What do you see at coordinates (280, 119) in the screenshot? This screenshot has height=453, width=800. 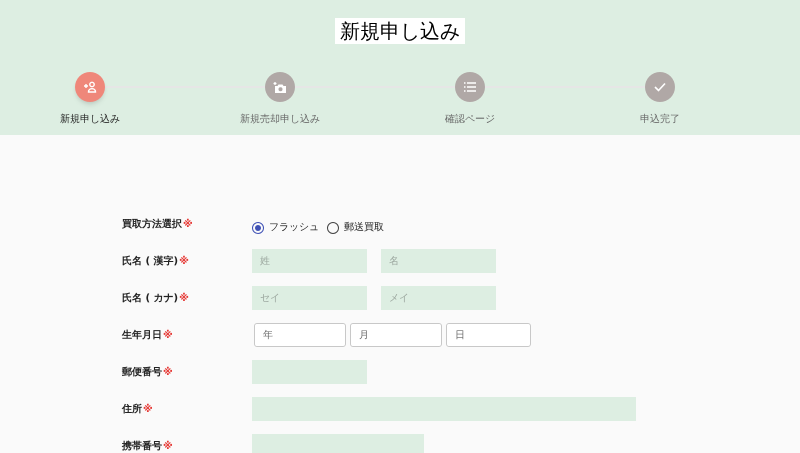 I see `step-label: 新規売却申し込み` at bounding box center [280, 119].